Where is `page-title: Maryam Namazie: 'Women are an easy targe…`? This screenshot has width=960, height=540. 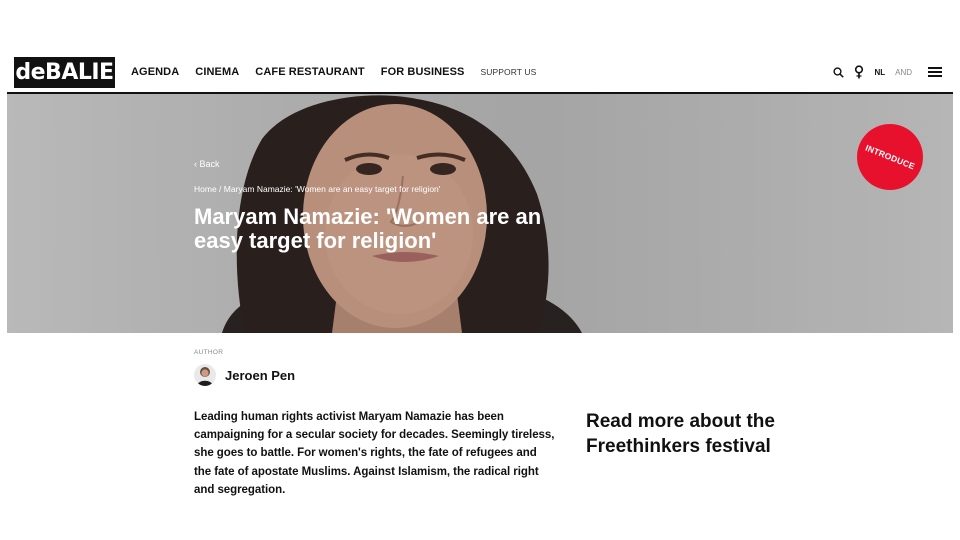 page-title: Maryam Namazie: 'Women are an easy targe… is located at coordinates (368, 228).